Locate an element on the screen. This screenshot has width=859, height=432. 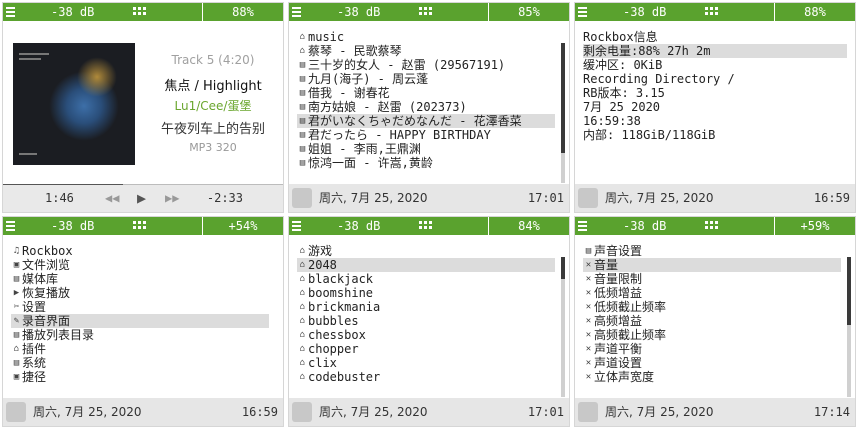
list-item: ⌂ codebuster is located at coordinates (426, 377).